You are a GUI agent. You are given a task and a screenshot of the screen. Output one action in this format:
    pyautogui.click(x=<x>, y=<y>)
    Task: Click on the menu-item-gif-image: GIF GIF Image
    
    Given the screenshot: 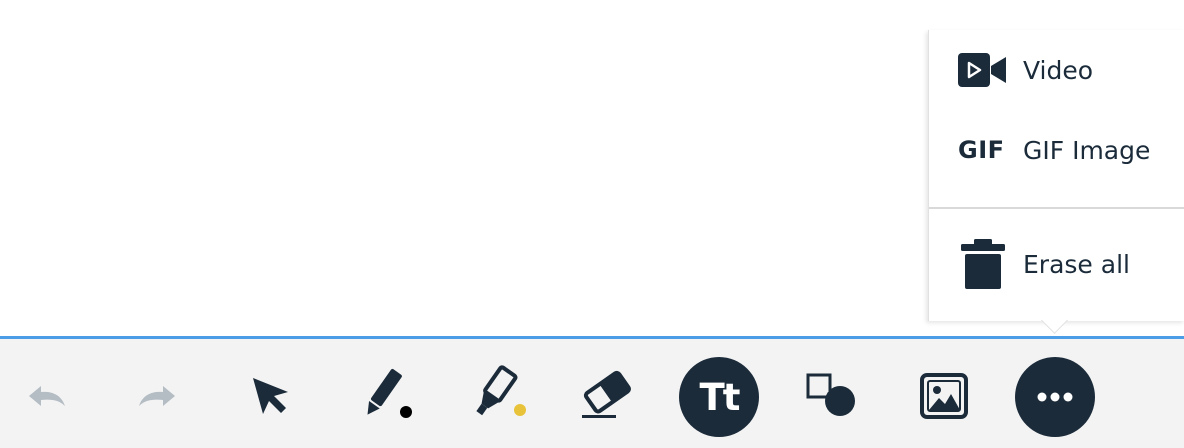 What is the action you would take?
    pyautogui.click(x=1056, y=150)
    